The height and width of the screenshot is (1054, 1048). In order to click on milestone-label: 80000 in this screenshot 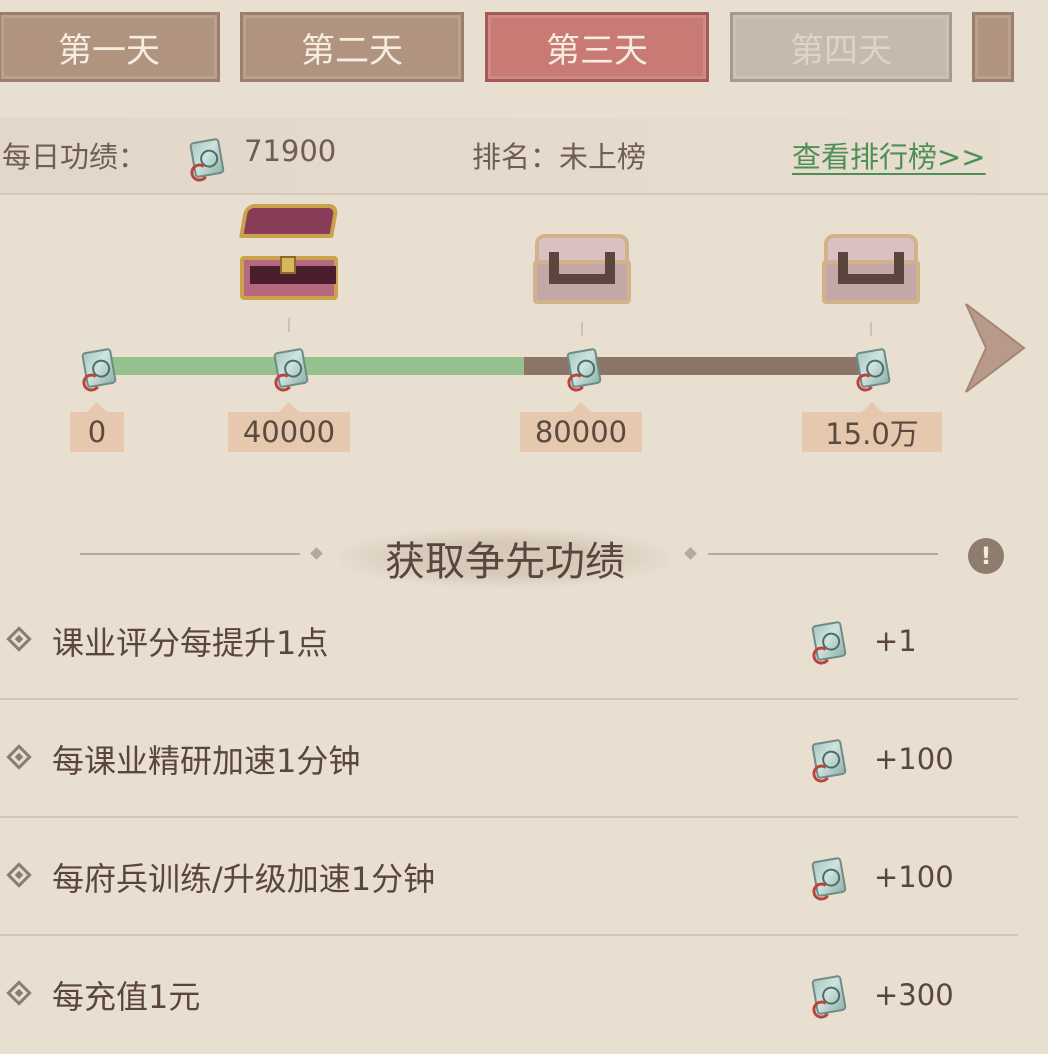, I will do `click(581, 427)`.